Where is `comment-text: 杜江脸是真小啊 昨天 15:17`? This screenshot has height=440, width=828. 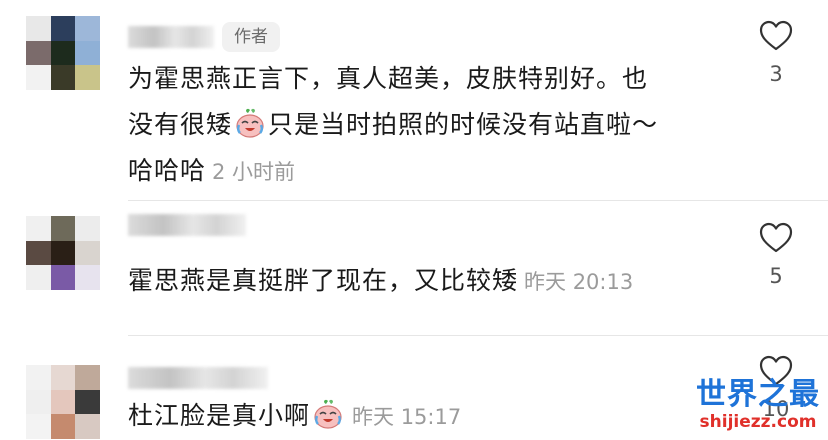
comment-text: 杜江脸是真小啊 昨天 15:17 is located at coordinates (294, 416).